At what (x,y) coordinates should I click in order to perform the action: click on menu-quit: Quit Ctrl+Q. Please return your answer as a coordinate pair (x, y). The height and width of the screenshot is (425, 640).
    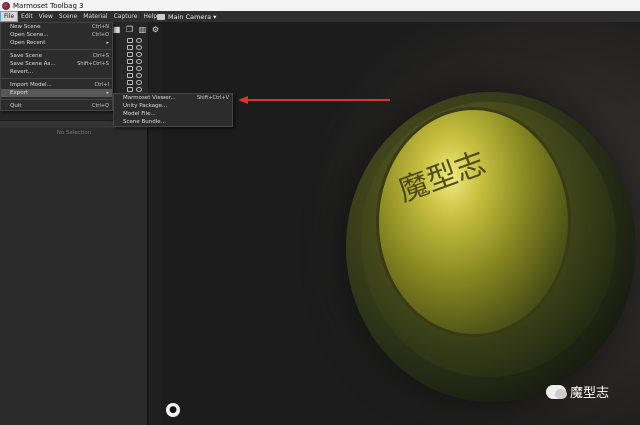
    Looking at the image, I should click on (56, 106).